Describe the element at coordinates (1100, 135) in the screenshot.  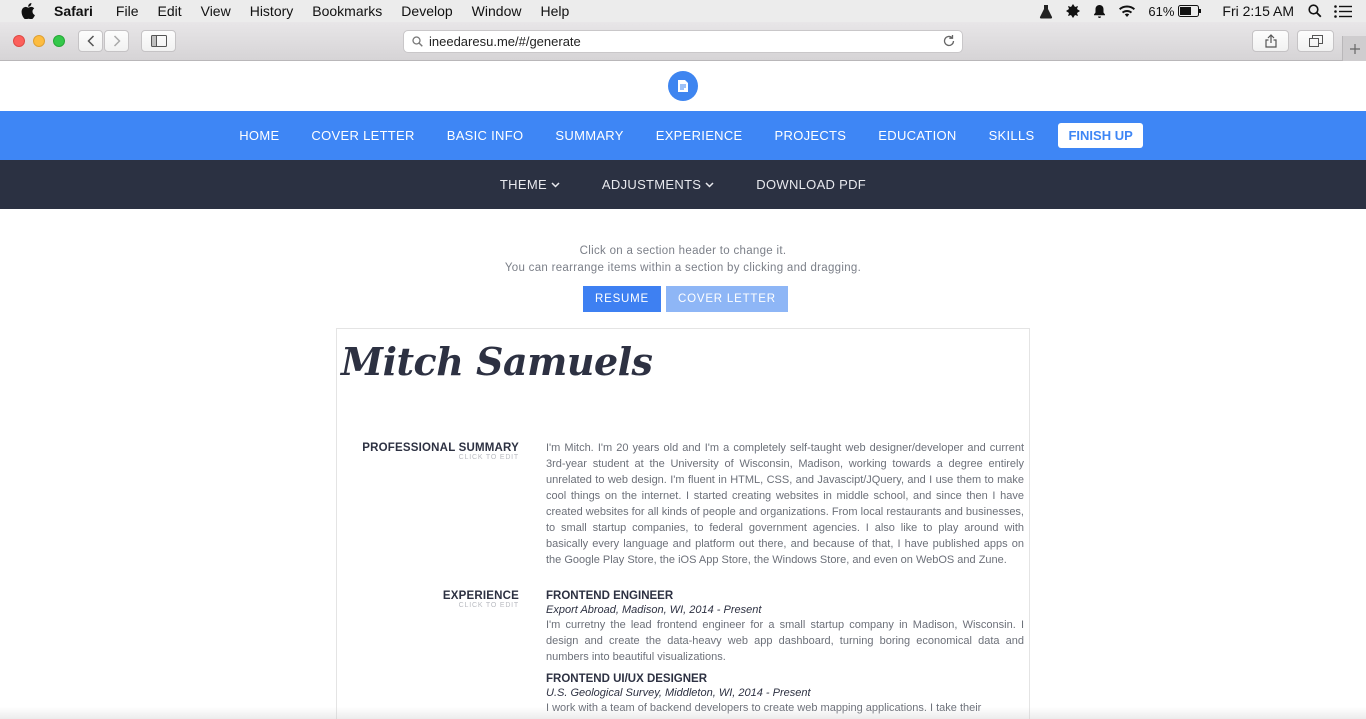
I see `finish-up-button: FINISH UP` at that location.